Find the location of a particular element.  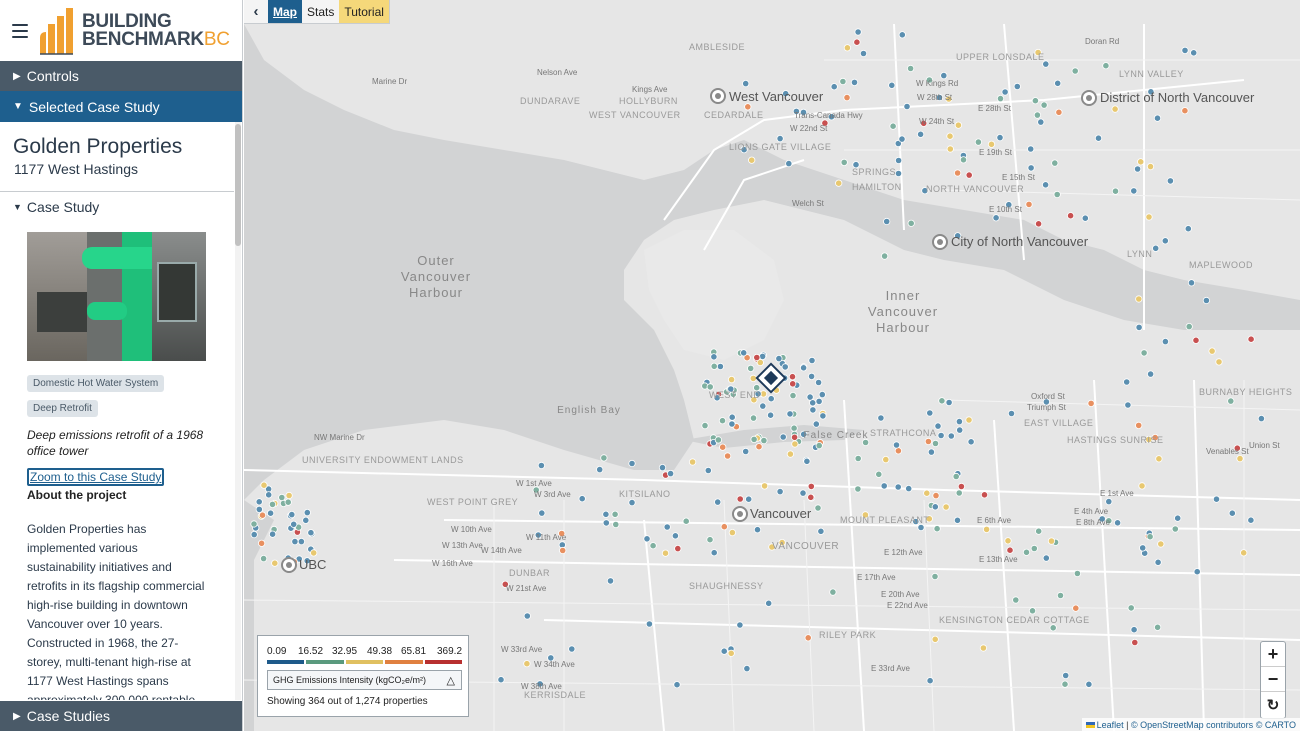

controls-section-toggle: ▶ Controls is located at coordinates (121, 76).